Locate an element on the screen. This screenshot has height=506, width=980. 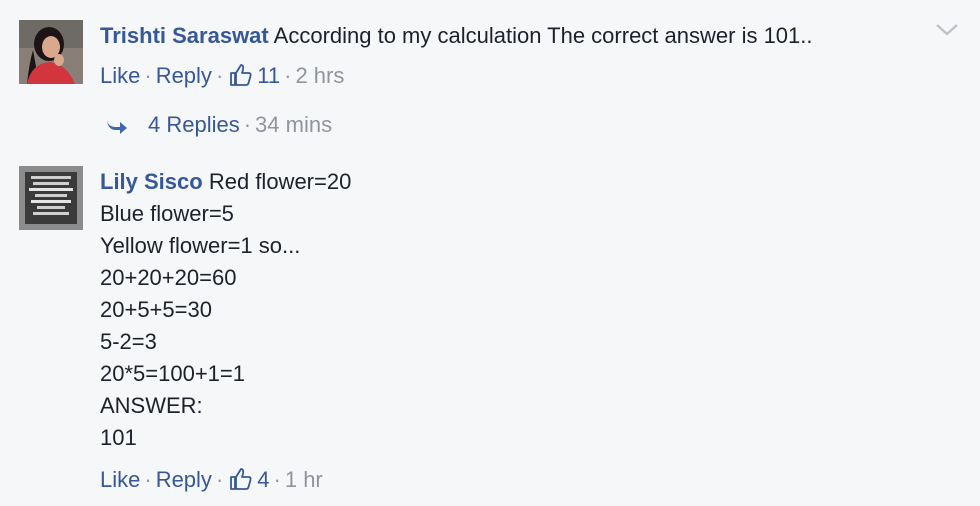
replies-link: 4 Replies is located at coordinates (194, 124).